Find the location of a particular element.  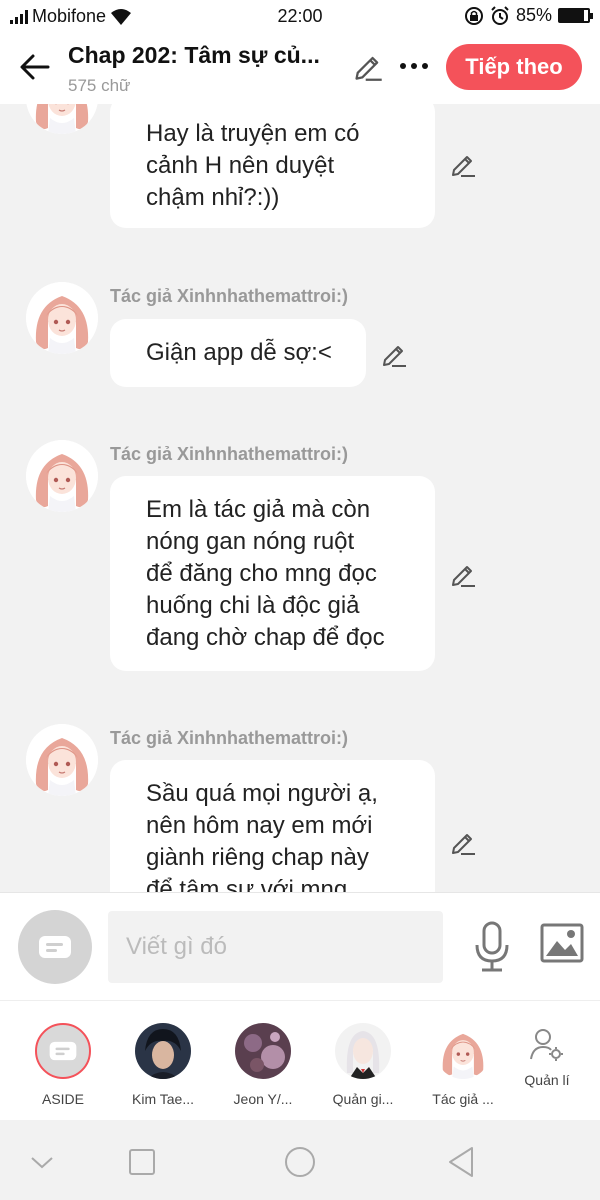

aside-icon is located at coordinates (63, 1051).